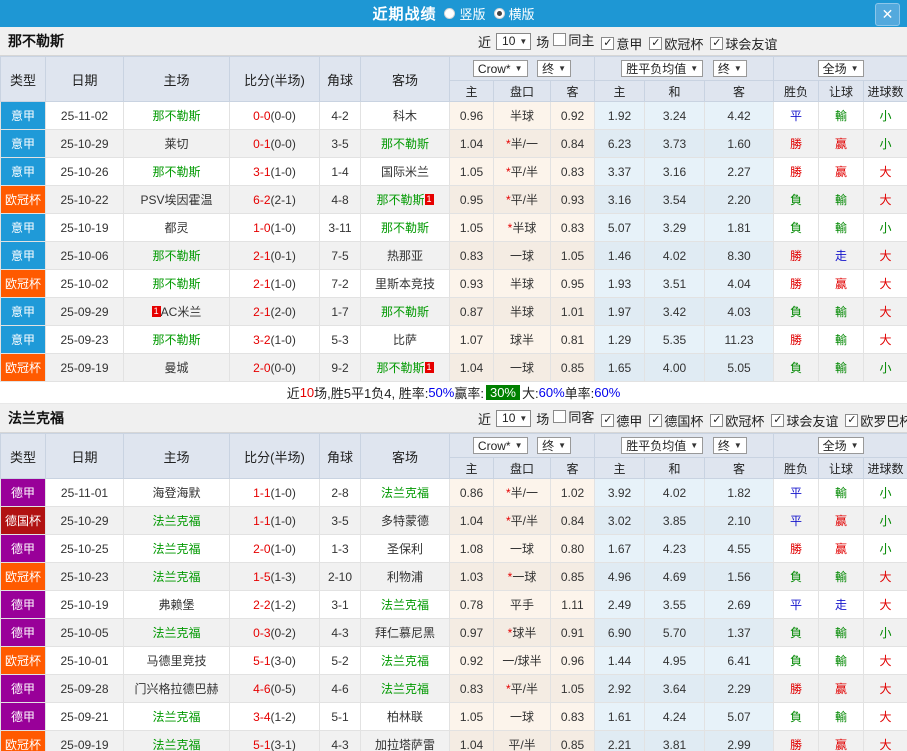 The height and width of the screenshot is (751, 907). I want to click on result-goals: 大, so click(885, 576).